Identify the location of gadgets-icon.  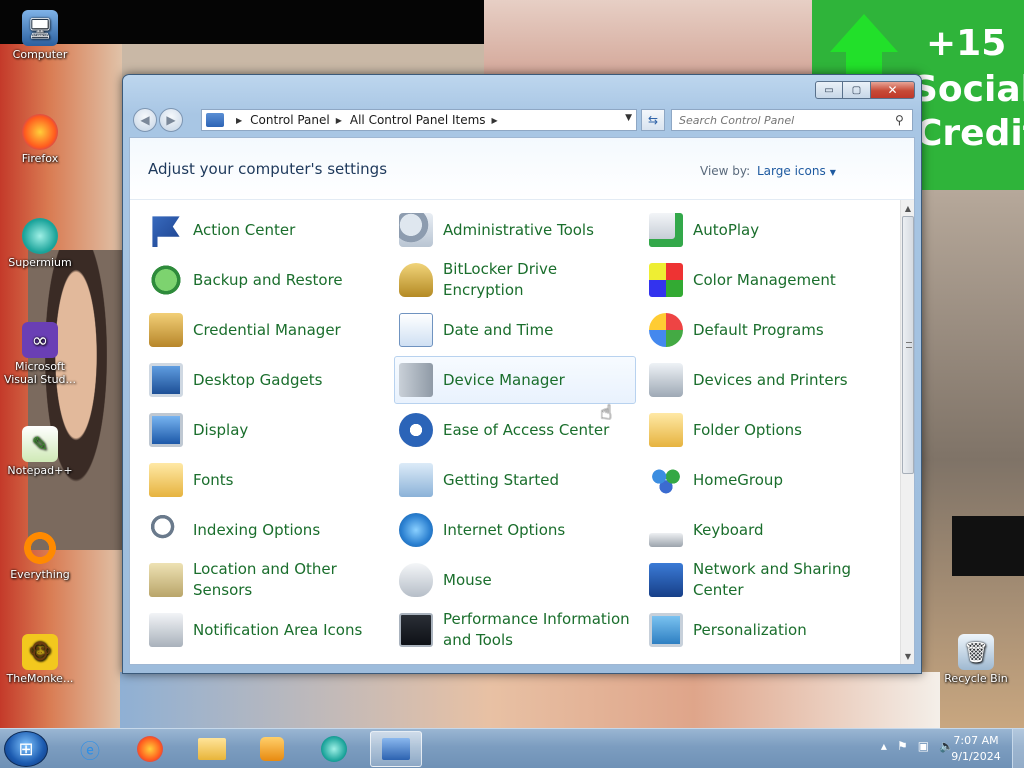
(166, 380).